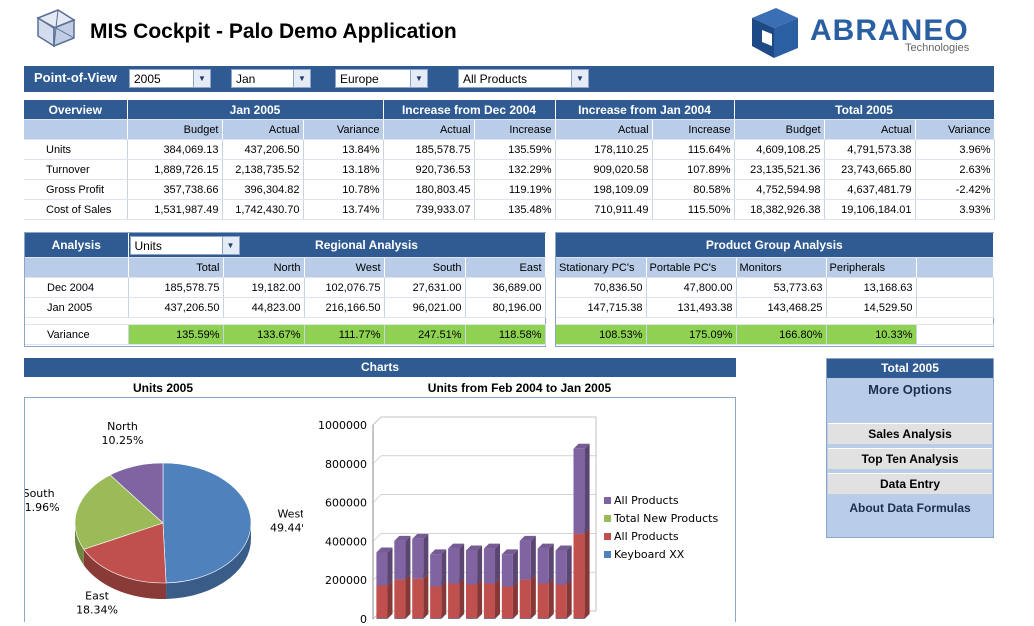 Image resolution: width=1034 pixels, height=626 pixels. I want to click on table-cell-blank, so click(955, 334).